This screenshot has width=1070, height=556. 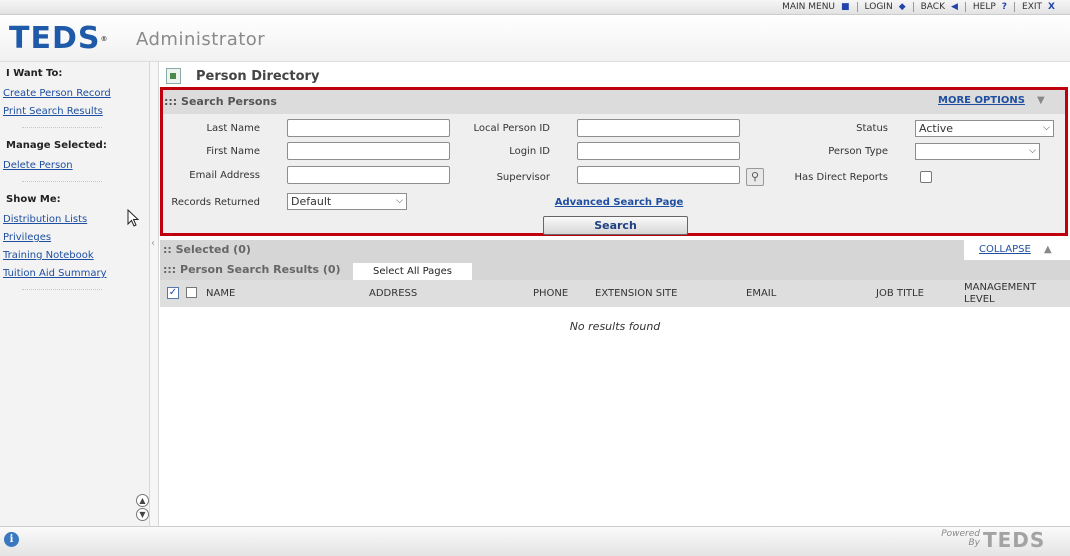 What do you see at coordinates (154, 294) in the screenshot?
I see `sidebar-splitter: ‹` at bounding box center [154, 294].